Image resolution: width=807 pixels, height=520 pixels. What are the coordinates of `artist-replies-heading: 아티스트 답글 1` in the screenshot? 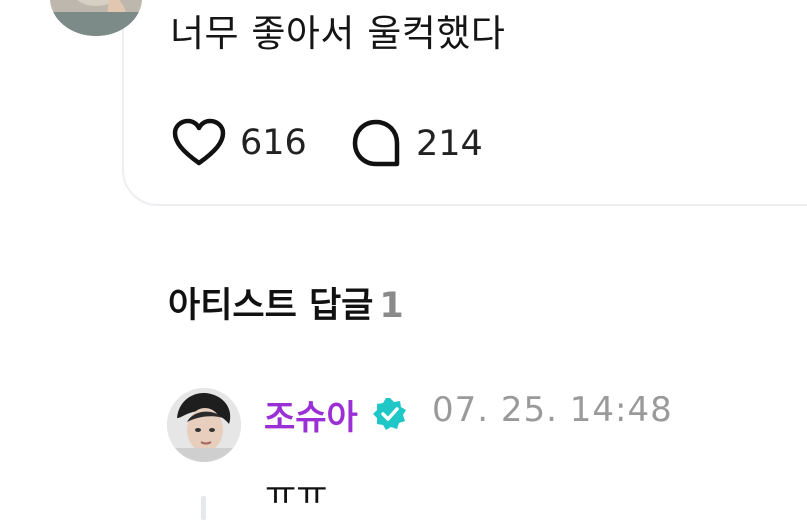 It's located at (286, 302).